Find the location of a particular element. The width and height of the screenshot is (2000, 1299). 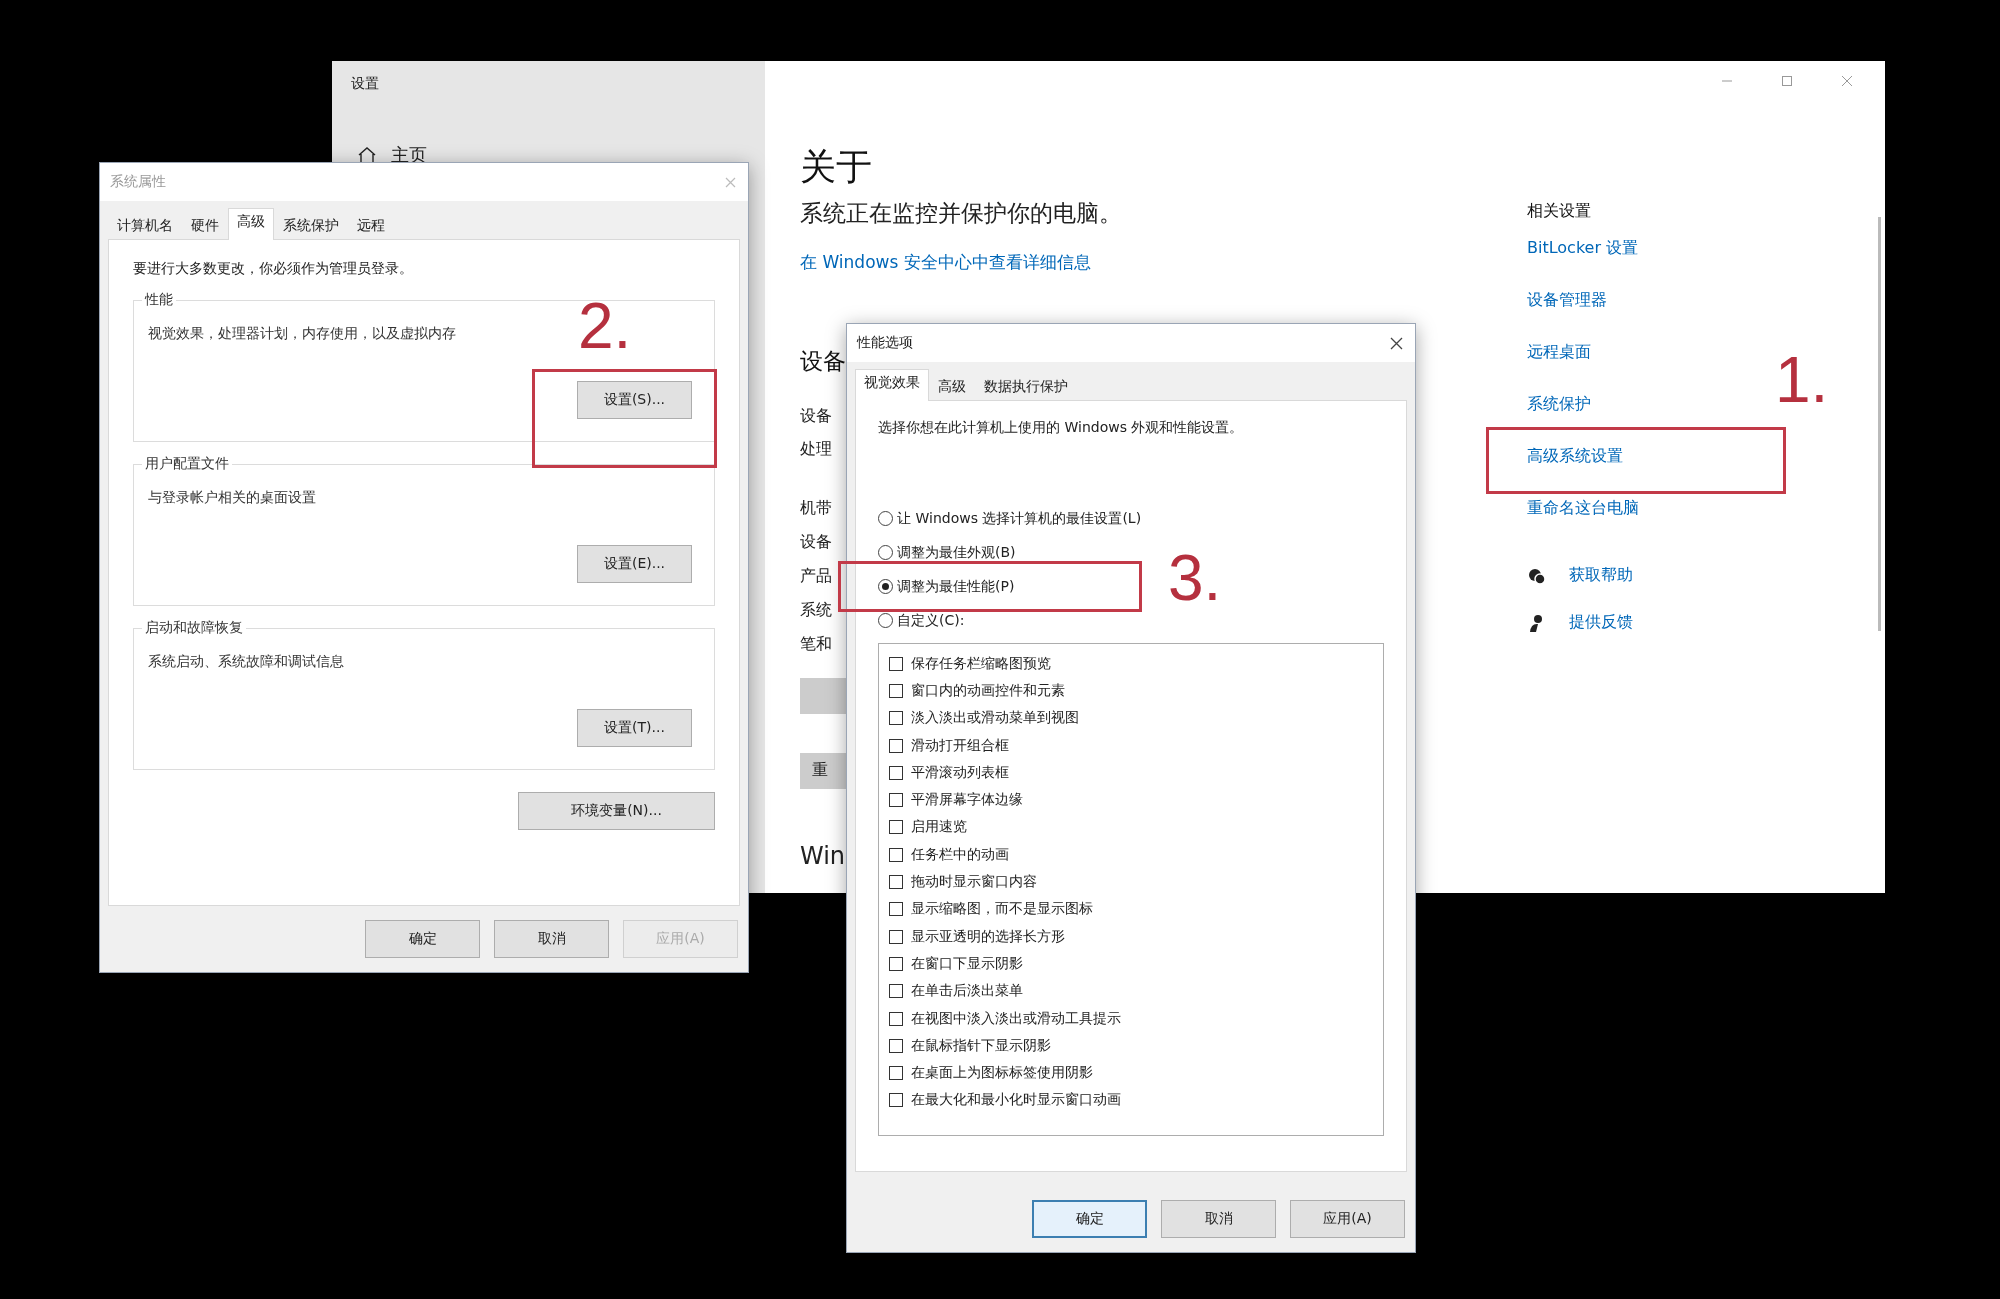

step-number: 2. is located at coordinates (605, 326).